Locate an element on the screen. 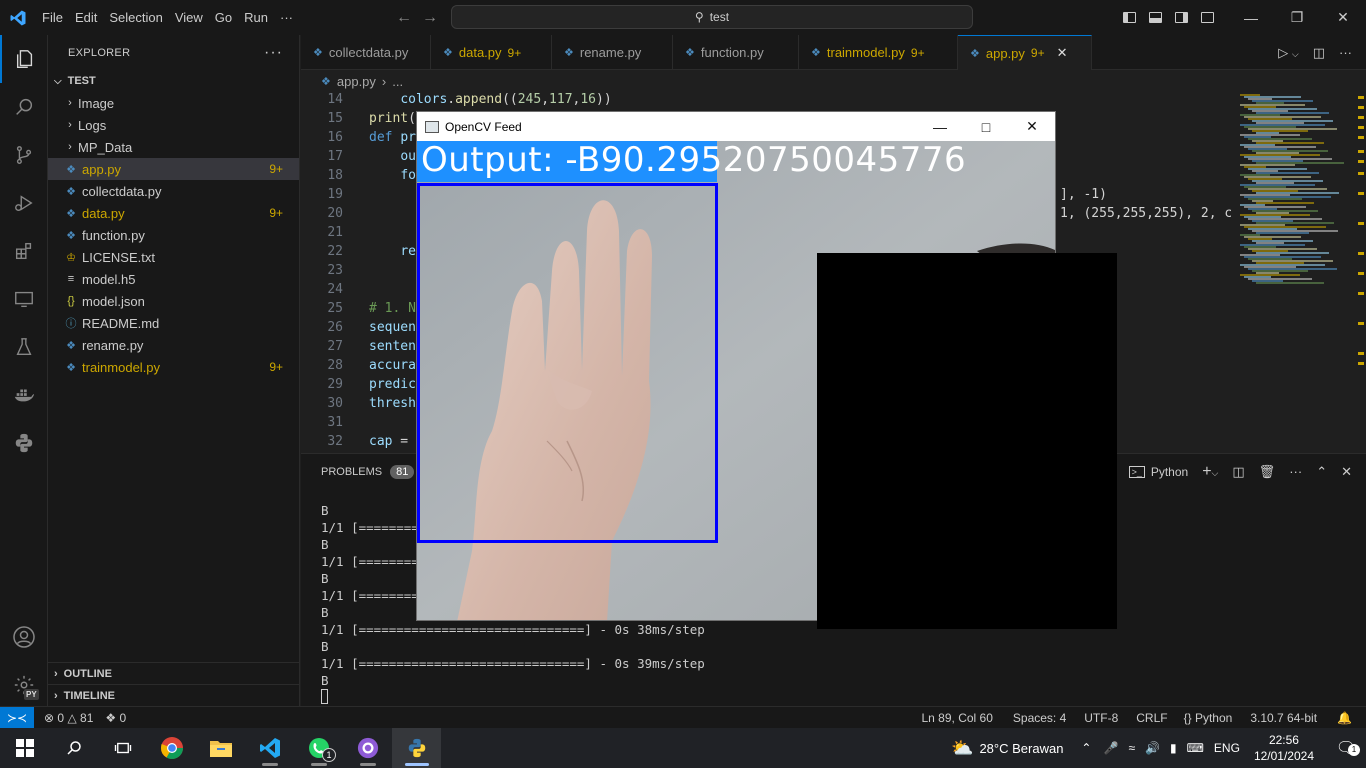 The width and height of the screenshot is (1366, 768). weather-icon: ⛅ is located at coordinates (962, 748).